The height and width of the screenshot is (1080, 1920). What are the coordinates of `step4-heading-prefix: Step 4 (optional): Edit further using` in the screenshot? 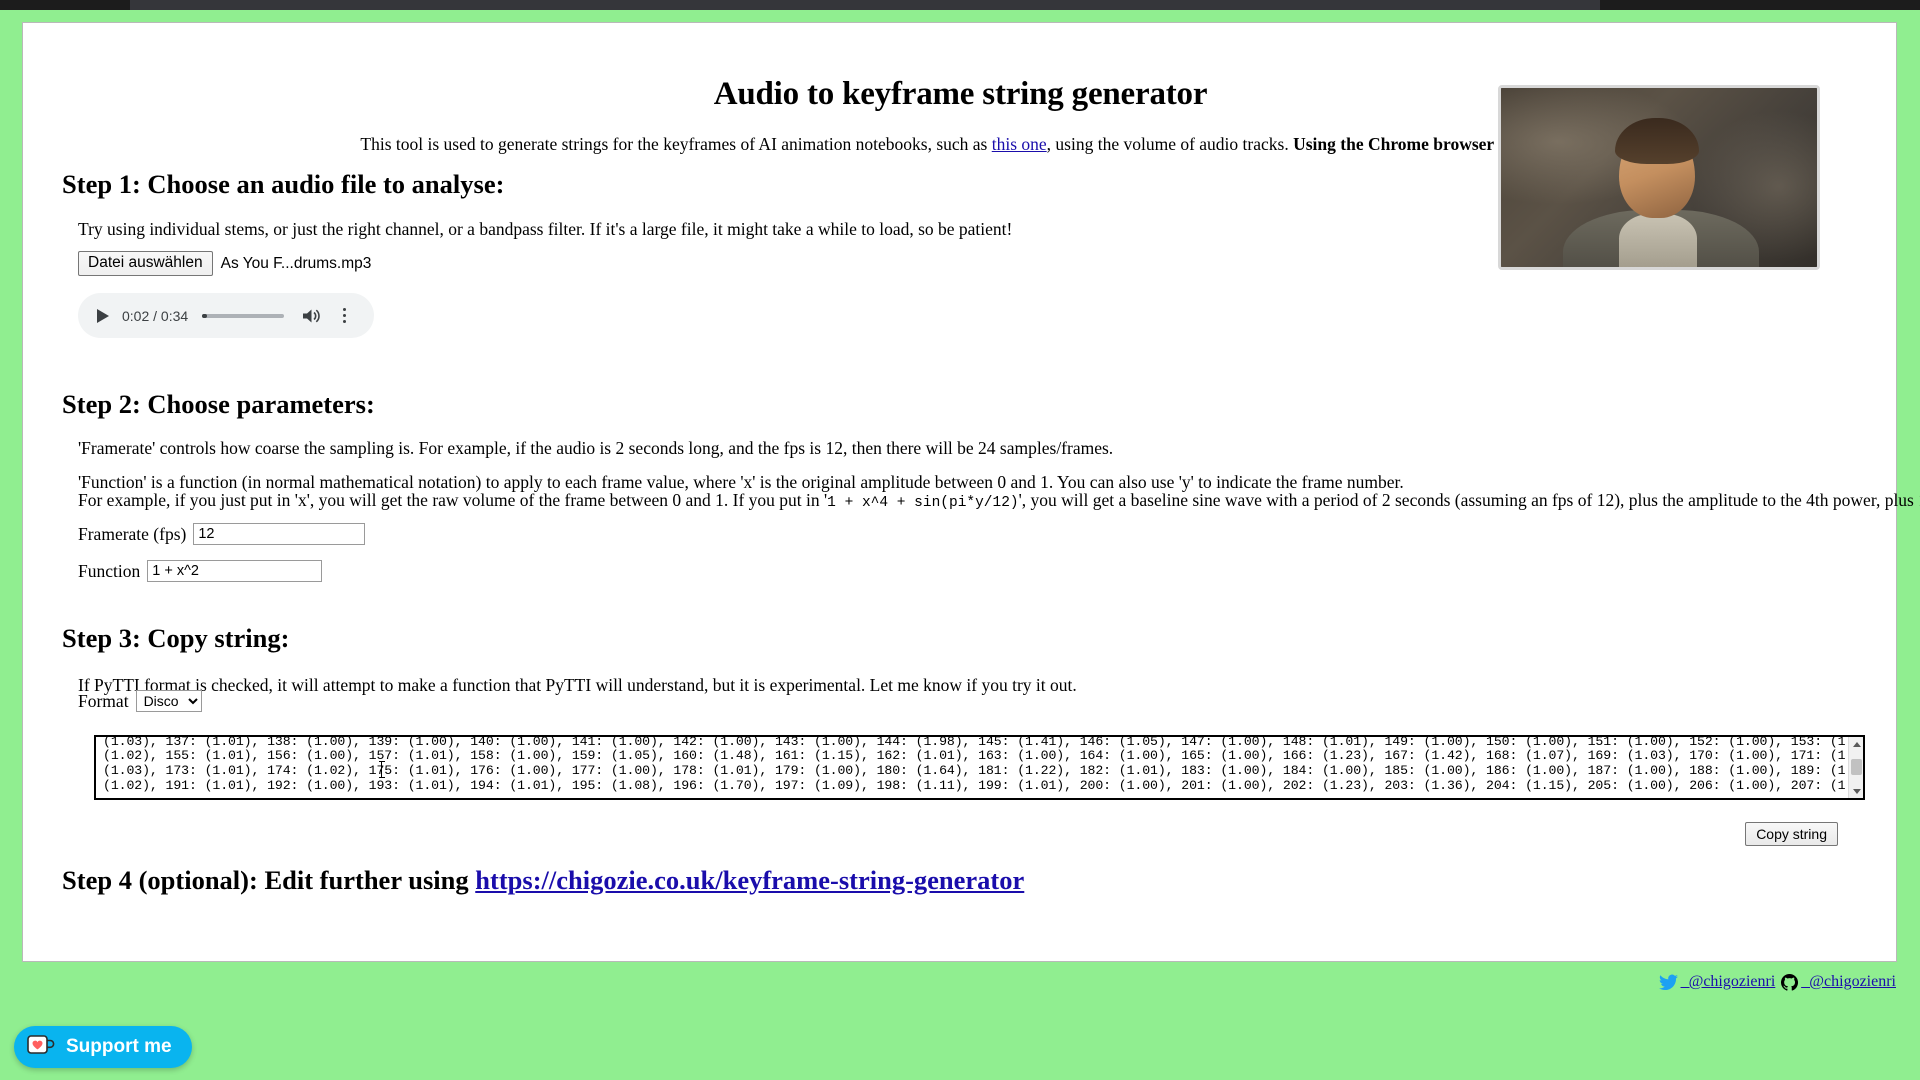 It's located at (269, 880).